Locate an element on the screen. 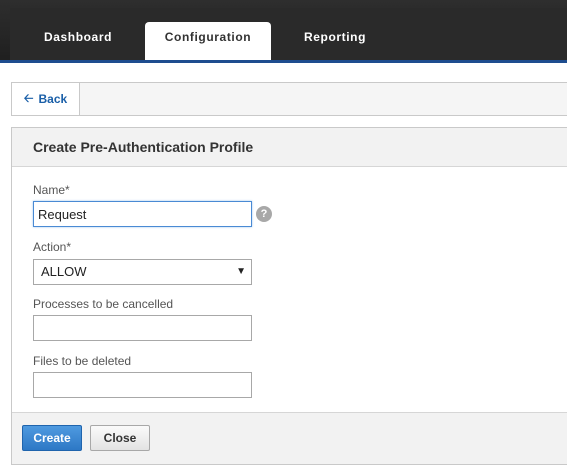 This screenshot has height=471, width=567. nav-accent-line is located at coordinates (283, 61).